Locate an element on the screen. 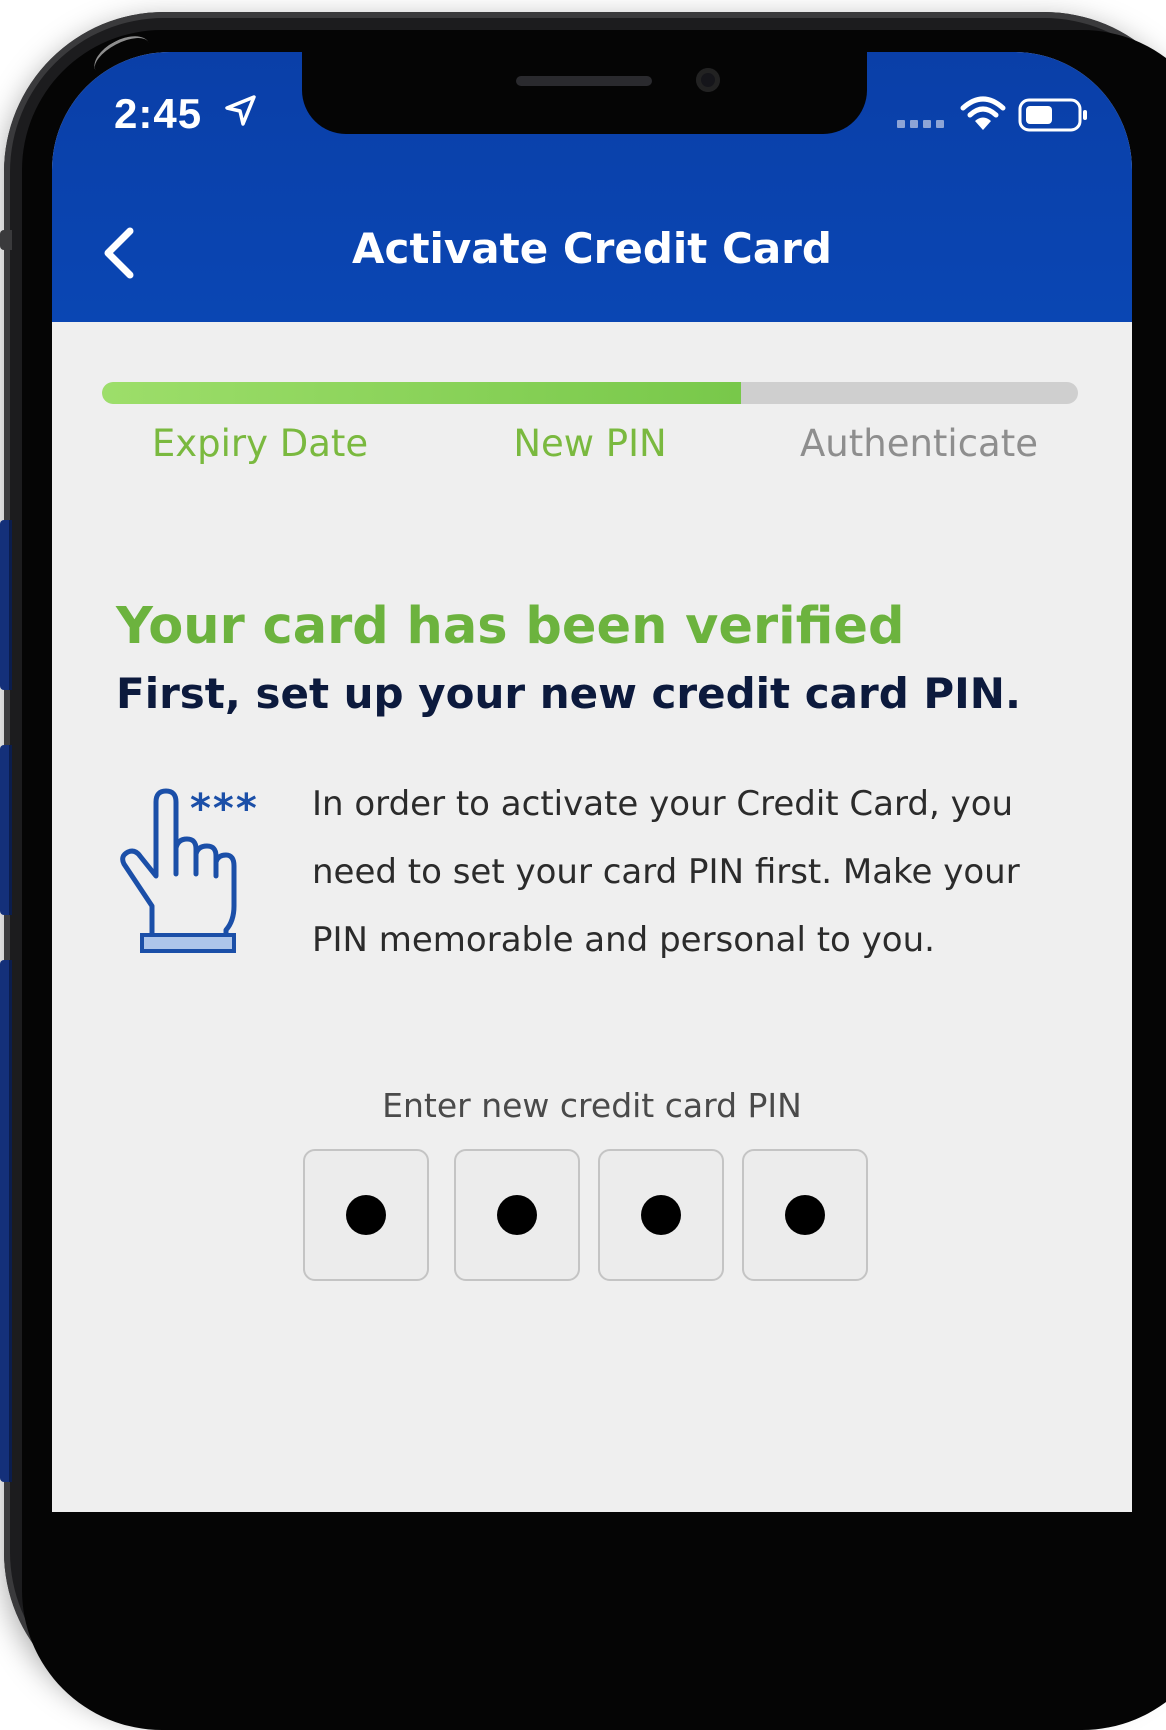 This screenshot has height=1730, width=1166. pin-asterisks: *** is located at coordinates (224, 806).